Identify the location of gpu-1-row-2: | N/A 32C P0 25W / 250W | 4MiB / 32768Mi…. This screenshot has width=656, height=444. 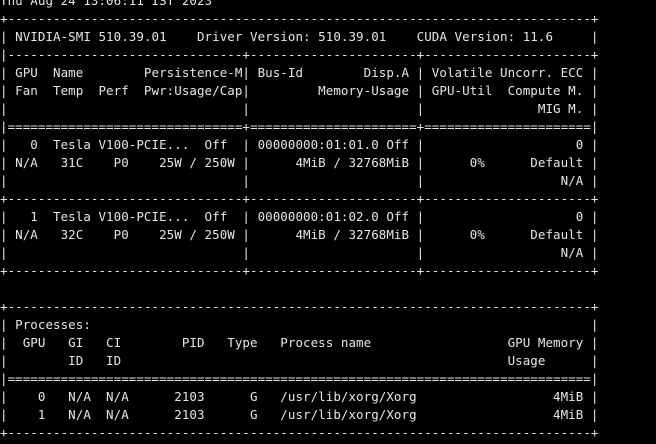
(299, 234).